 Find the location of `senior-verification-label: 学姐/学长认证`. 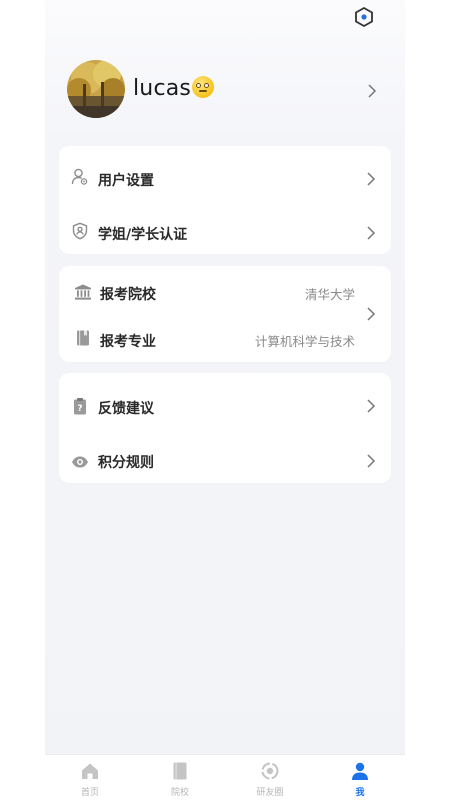

senior-verification-label: 学姐/学长认证 is located at coordinates (143, 235).